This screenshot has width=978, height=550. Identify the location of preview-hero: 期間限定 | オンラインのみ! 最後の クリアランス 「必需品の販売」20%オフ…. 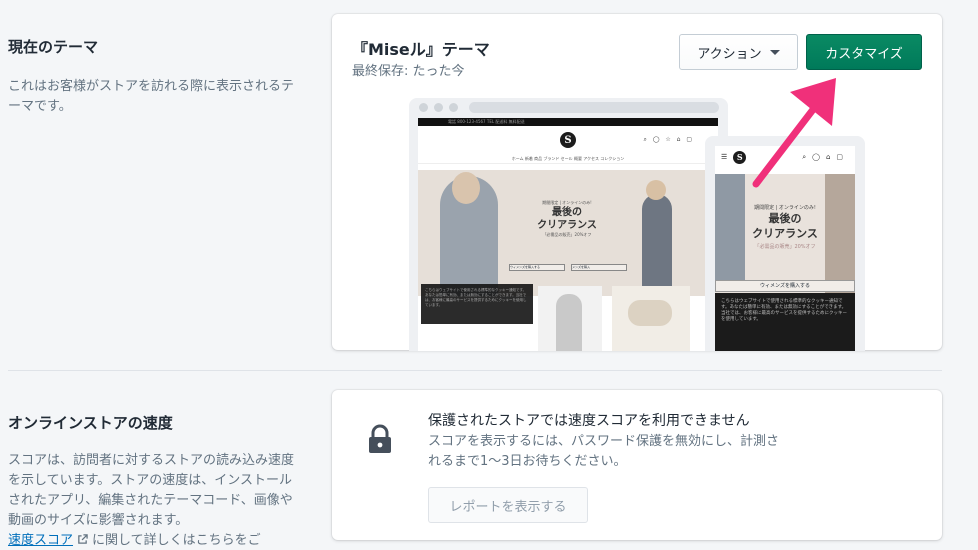
(568, 233).